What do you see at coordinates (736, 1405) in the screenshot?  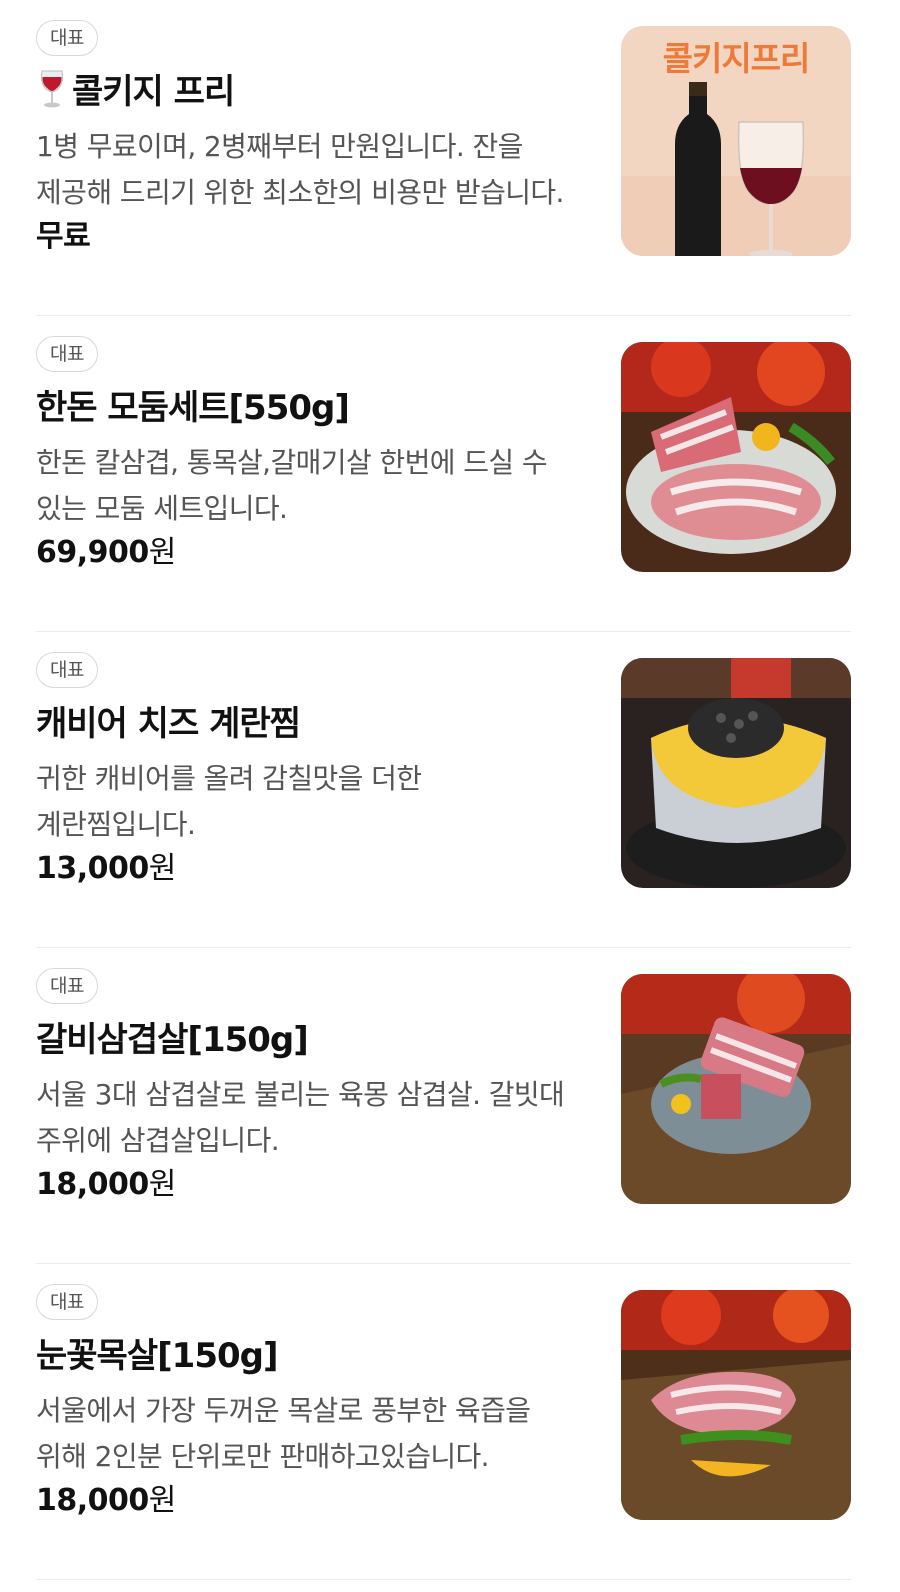 I see `menu-item-image-pork-neck` at bounding box center [736, 1405].